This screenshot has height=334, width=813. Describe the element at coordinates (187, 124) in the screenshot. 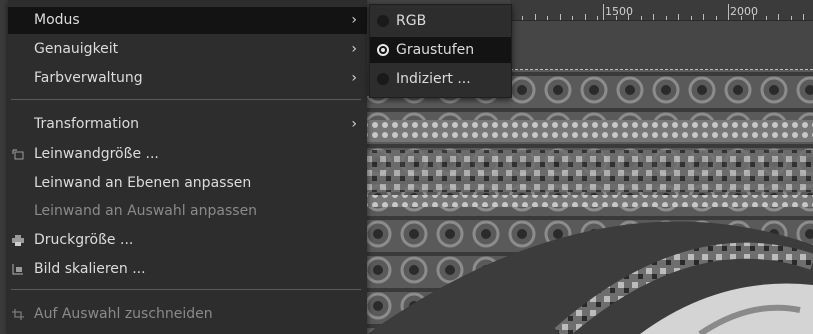

I see `menu-item-transformation: Transformation ›` at that location.